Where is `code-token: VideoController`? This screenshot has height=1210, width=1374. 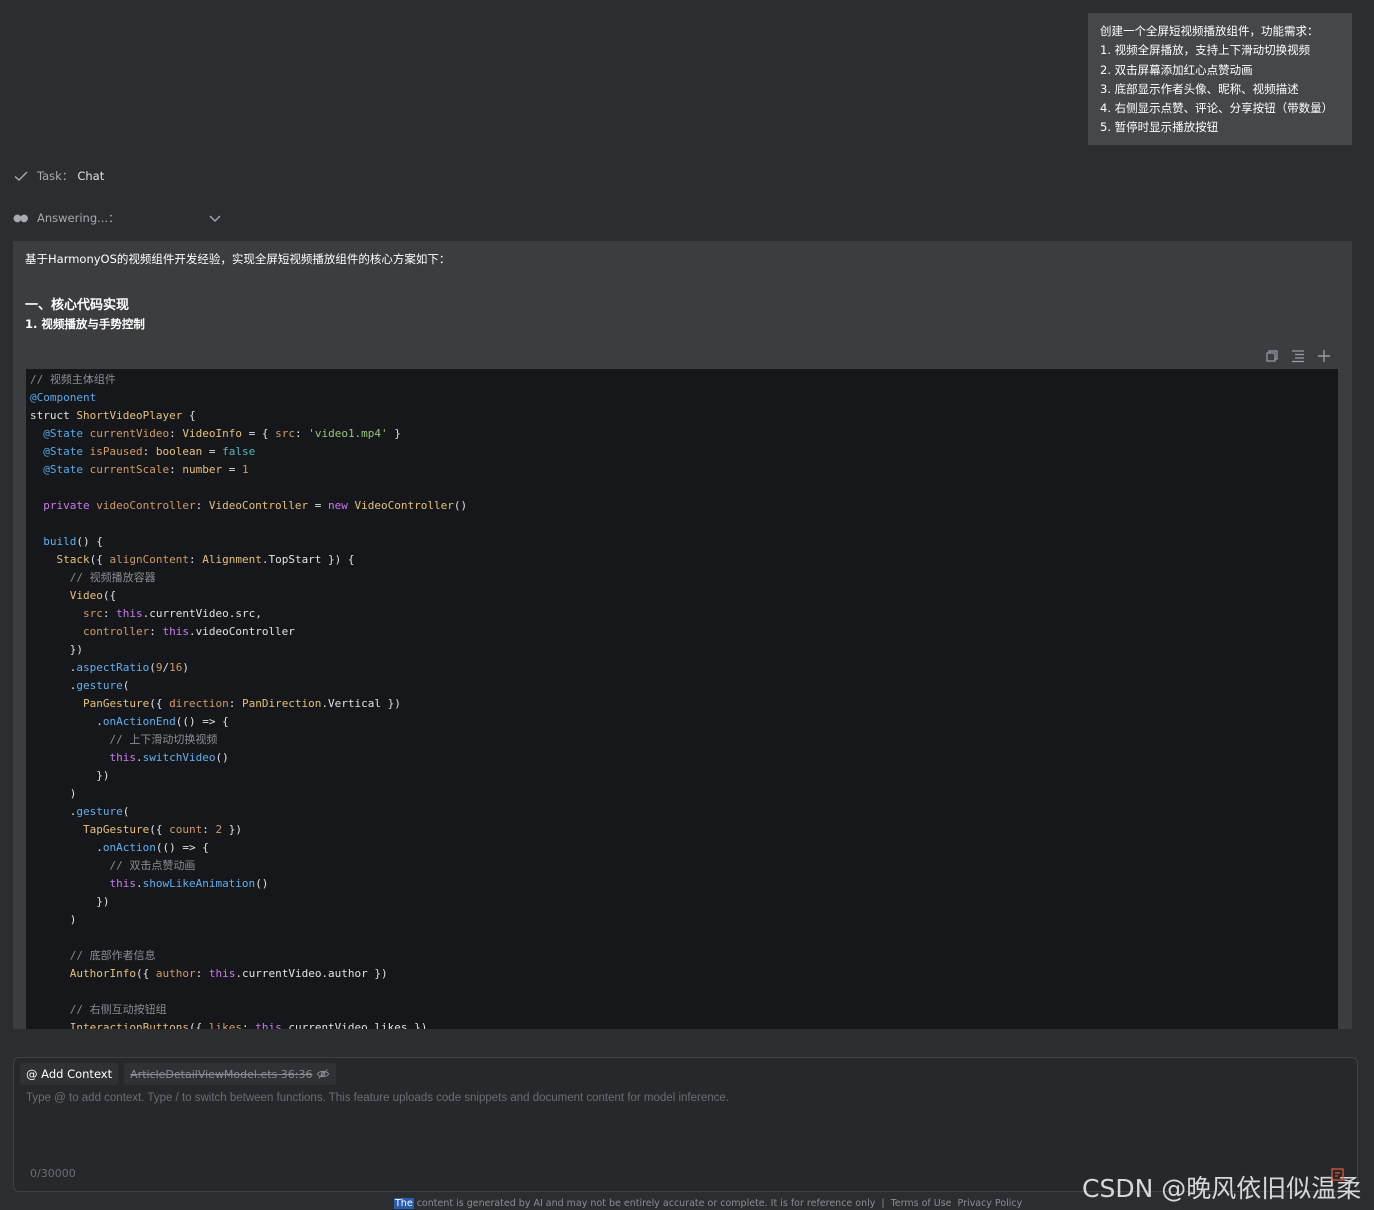 code-token: VideoController is located at coordinates (258, 505).